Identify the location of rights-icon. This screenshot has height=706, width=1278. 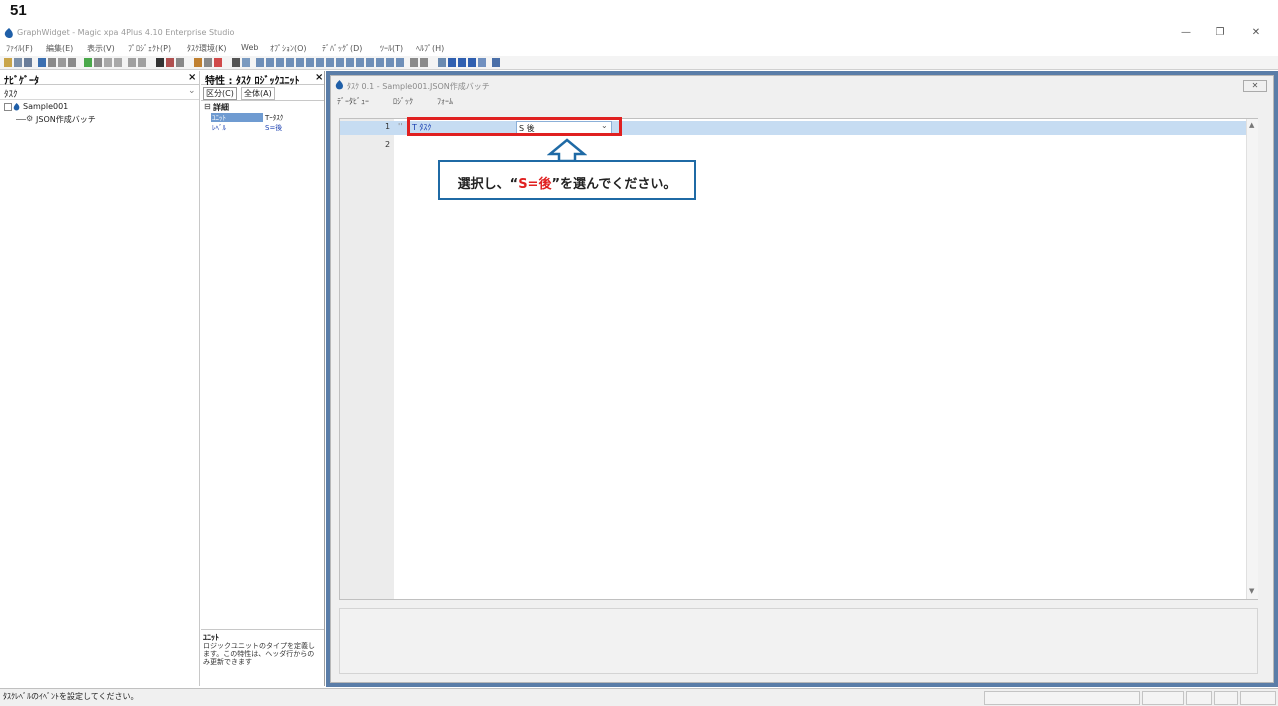
(310, 62).